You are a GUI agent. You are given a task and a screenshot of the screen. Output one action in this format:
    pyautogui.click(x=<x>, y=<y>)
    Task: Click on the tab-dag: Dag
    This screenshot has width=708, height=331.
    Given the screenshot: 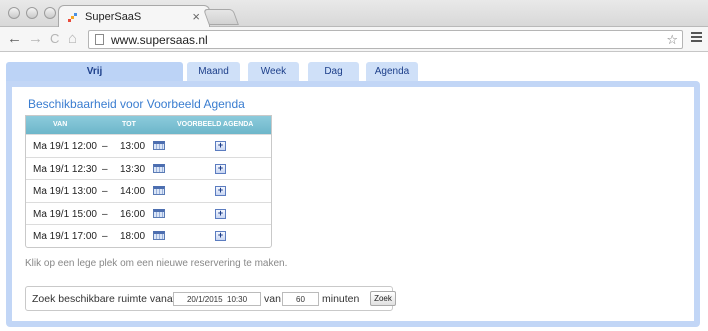 What is the action you would take?
    pyautogui.click(x=333, y=72)
    